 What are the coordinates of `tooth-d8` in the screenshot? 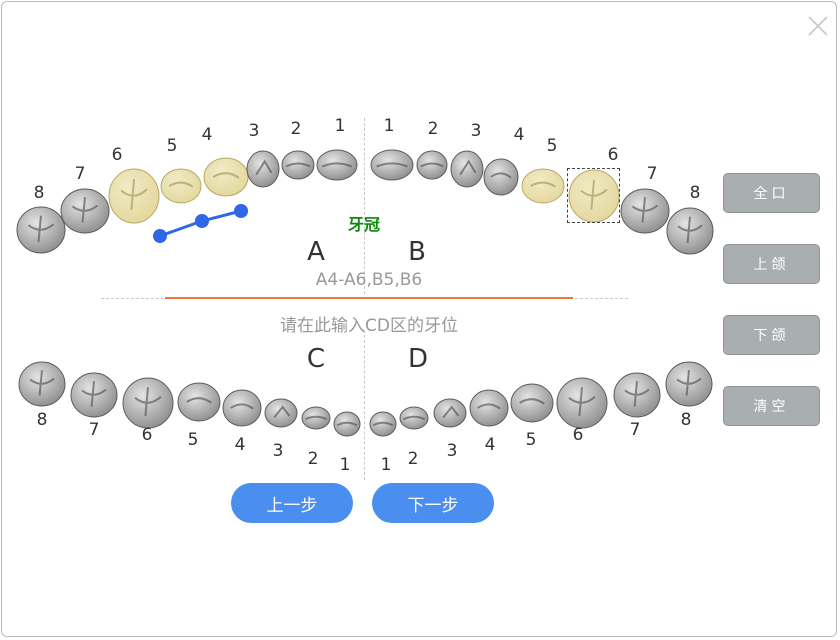 It's located at (689, 384).